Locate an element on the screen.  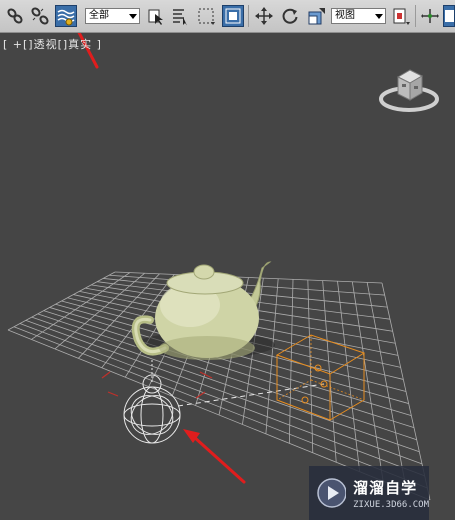
window-crossing-icon is located at coordinates (233, 16).